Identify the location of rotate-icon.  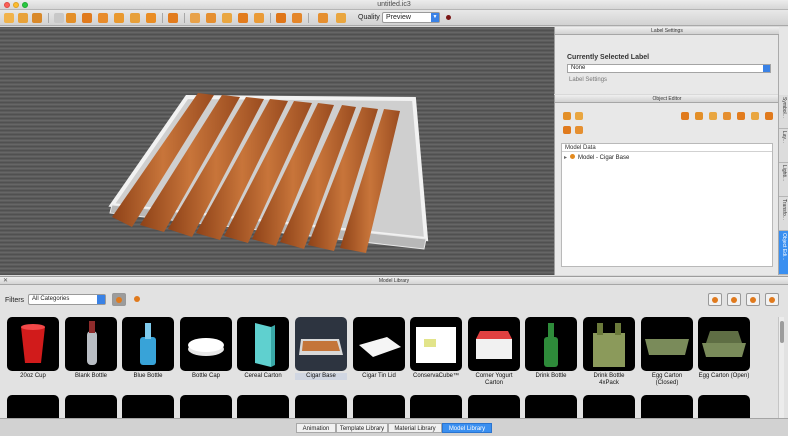
(135, 18).